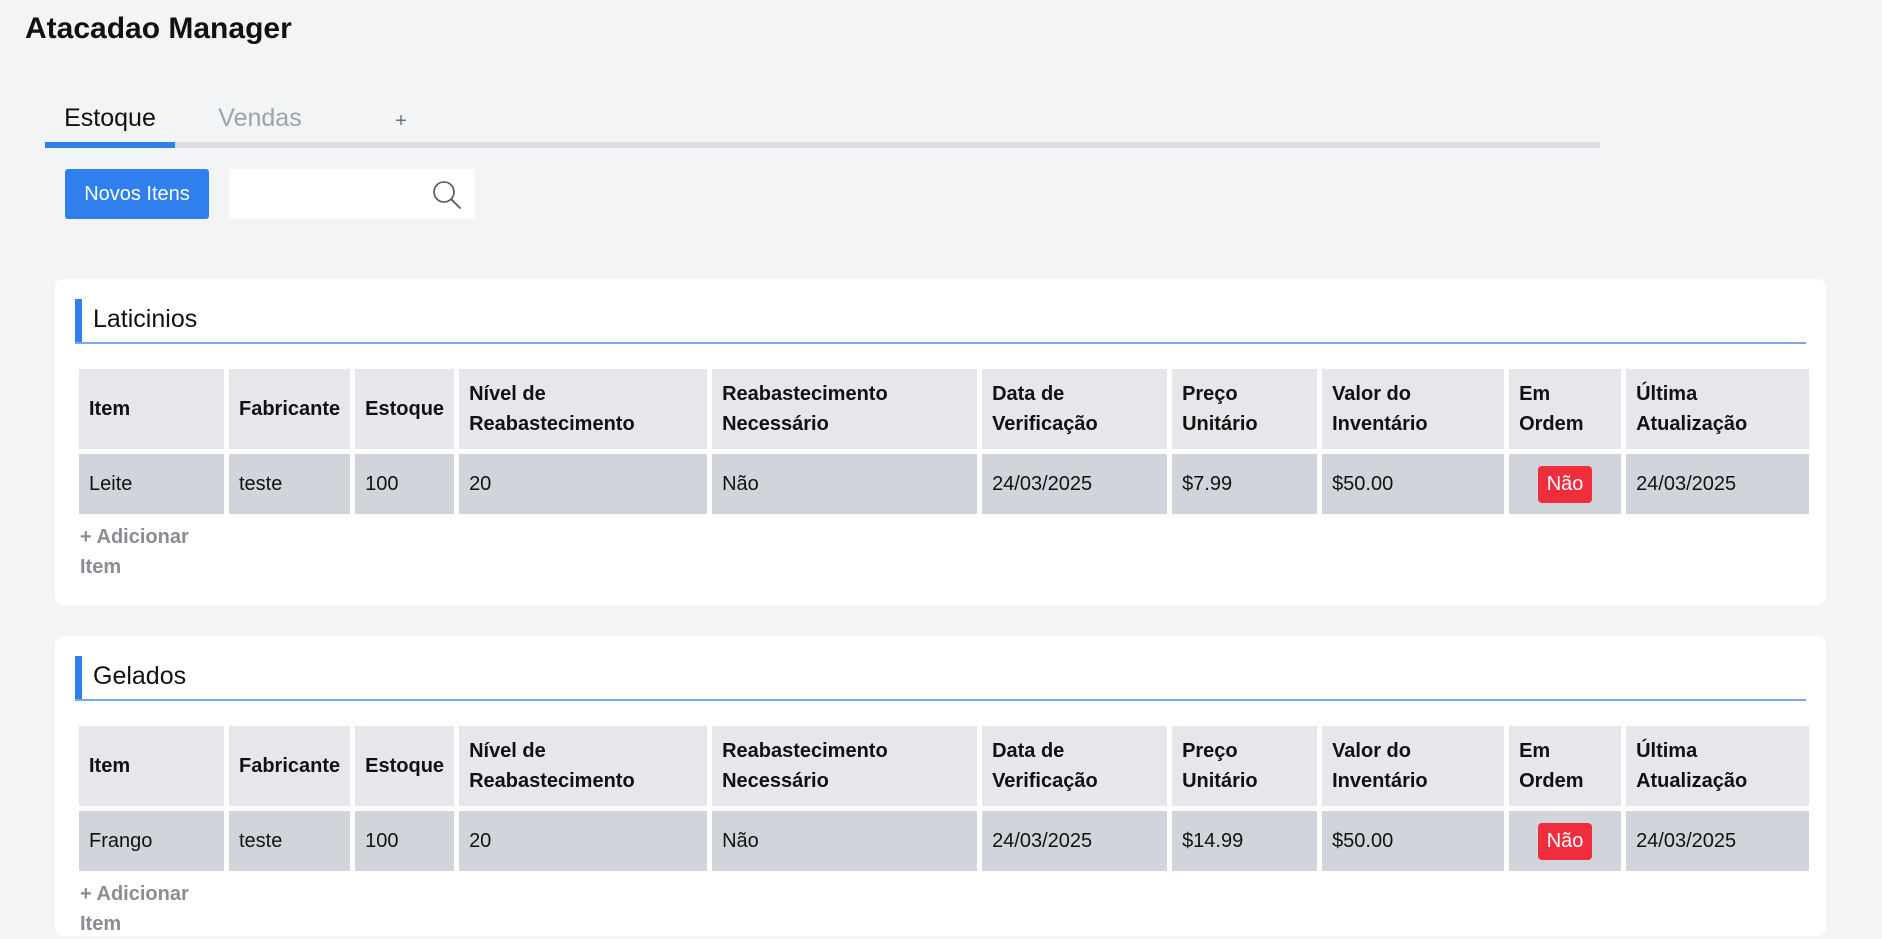 The height and width of the screenshot is (939, 1882). Describe the element at coordinates (158, 28) in the screenshot. I see `app-title: Atacadao Manager` at that location.